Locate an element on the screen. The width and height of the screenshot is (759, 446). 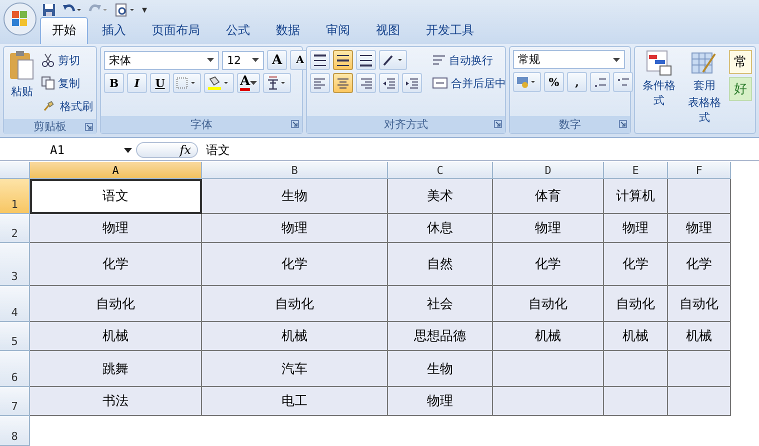
table-cell: 语文 is located at coordinates (116, 196).